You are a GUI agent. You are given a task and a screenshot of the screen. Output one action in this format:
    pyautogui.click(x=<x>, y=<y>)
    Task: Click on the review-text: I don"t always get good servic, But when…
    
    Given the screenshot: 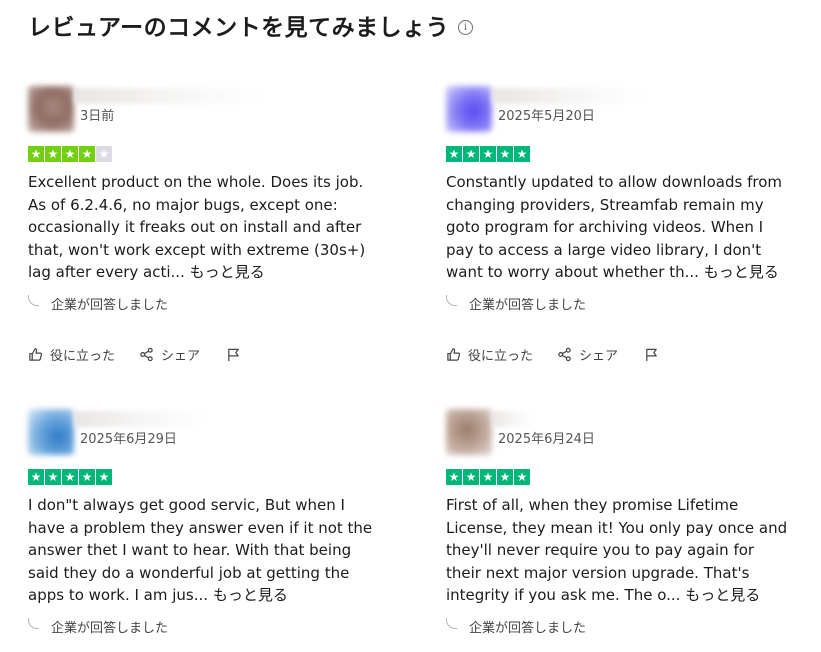 What is the action you would take?
    pyautogui.click(x=200, y=550)
    